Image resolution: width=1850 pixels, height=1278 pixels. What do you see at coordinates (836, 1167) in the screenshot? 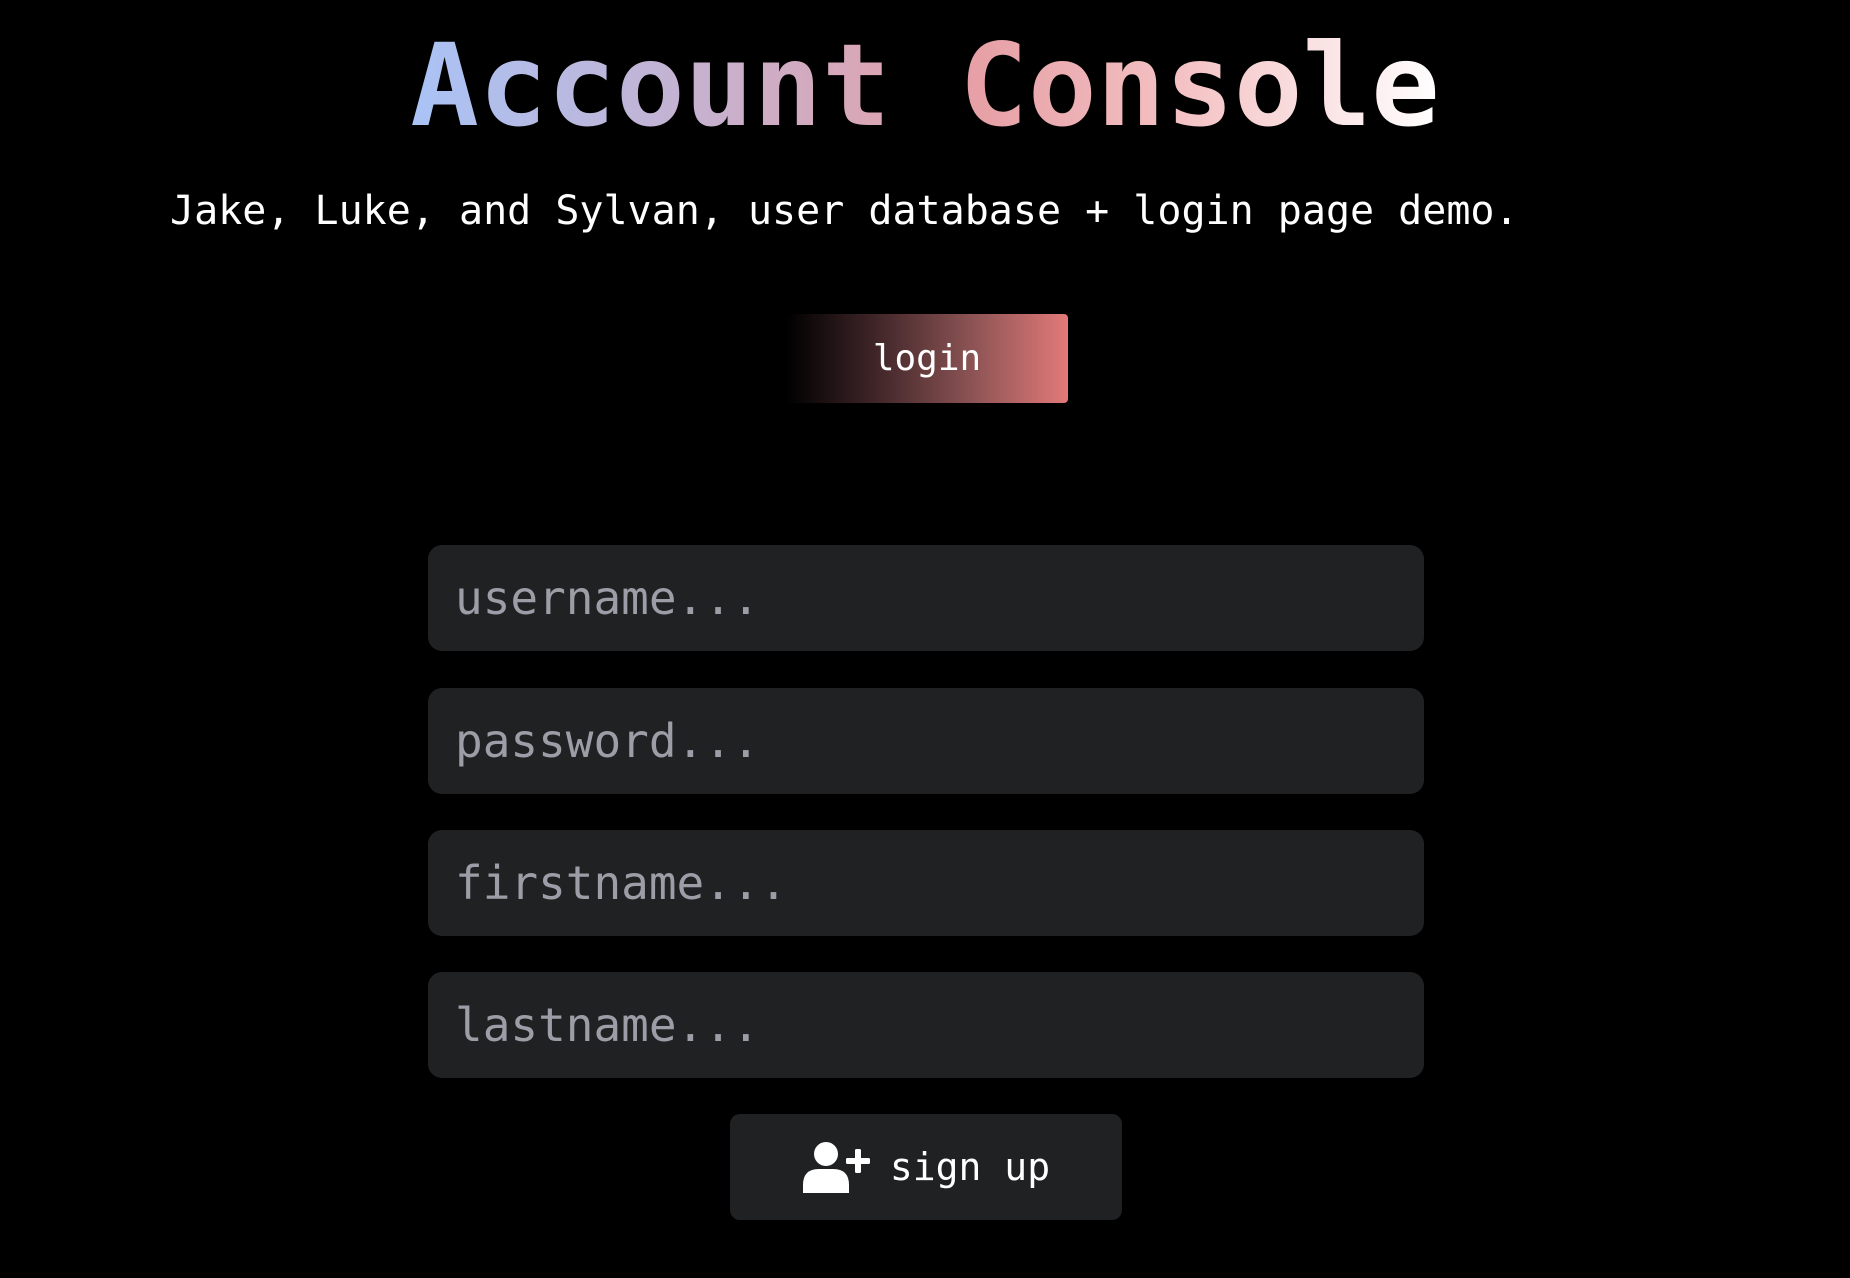
I see `user-plus-icon` at bounding box center [836, 1167].